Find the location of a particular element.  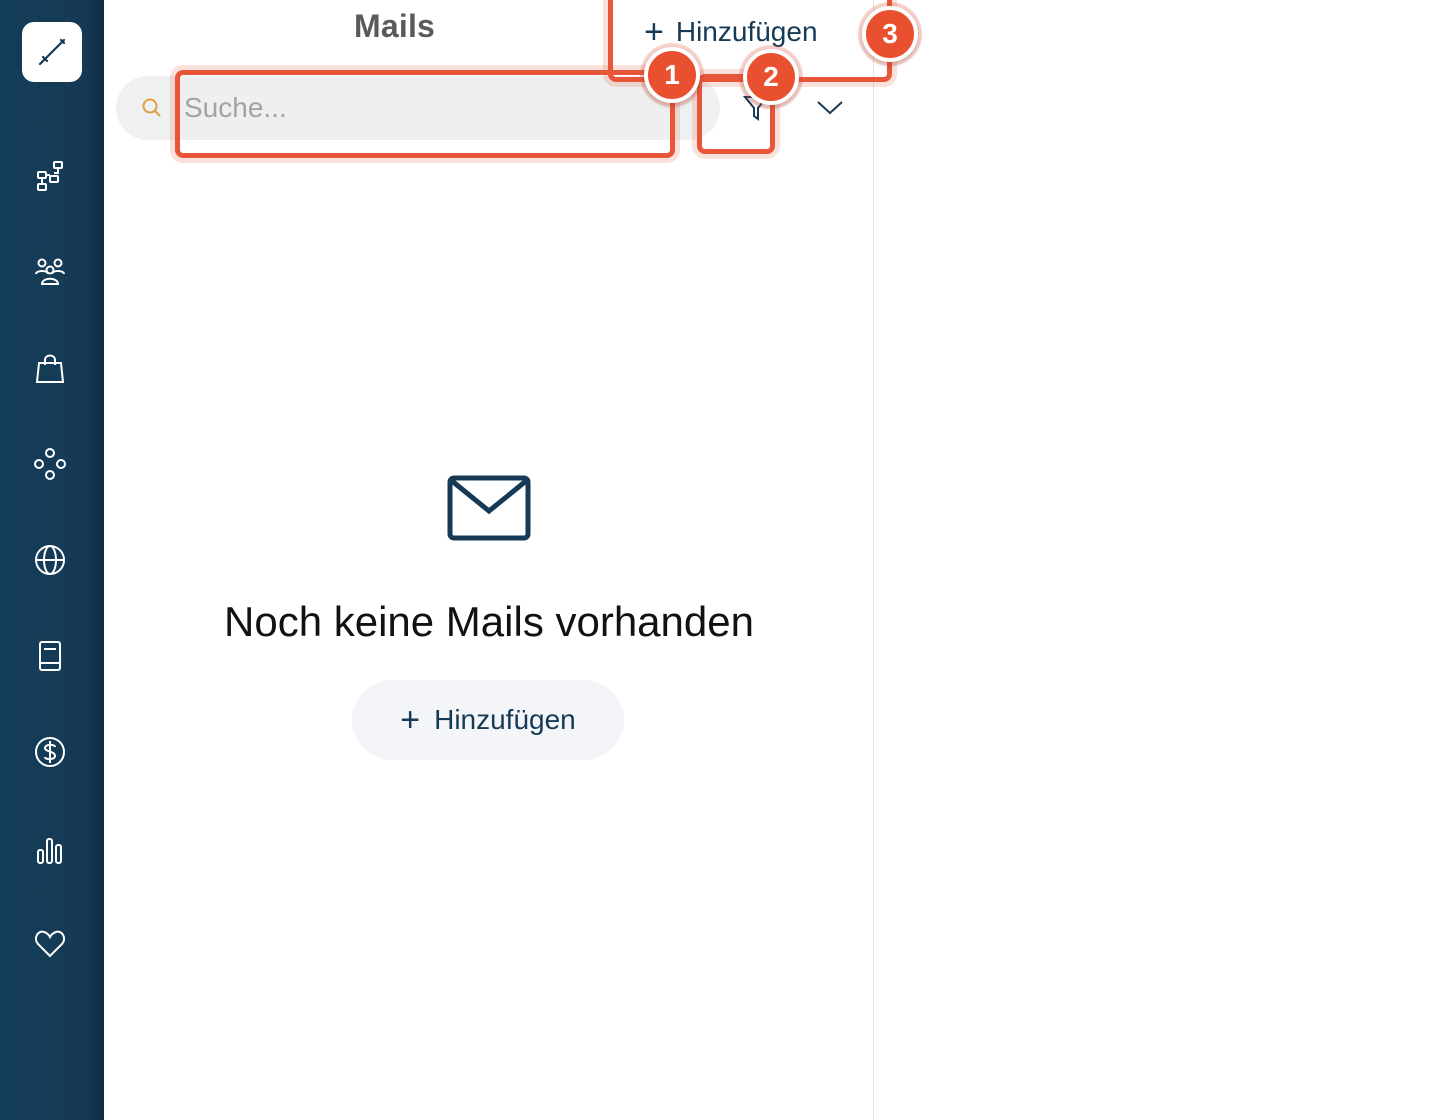

chevron-down-icon is located at coordinates (830, 108).